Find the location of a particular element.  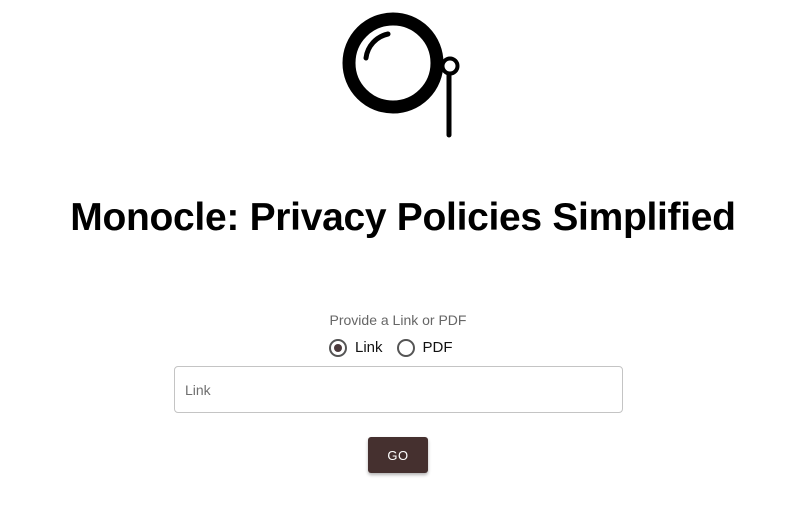

source-type-label: Provide a Link or PDF is located at coordinates (398, 320).